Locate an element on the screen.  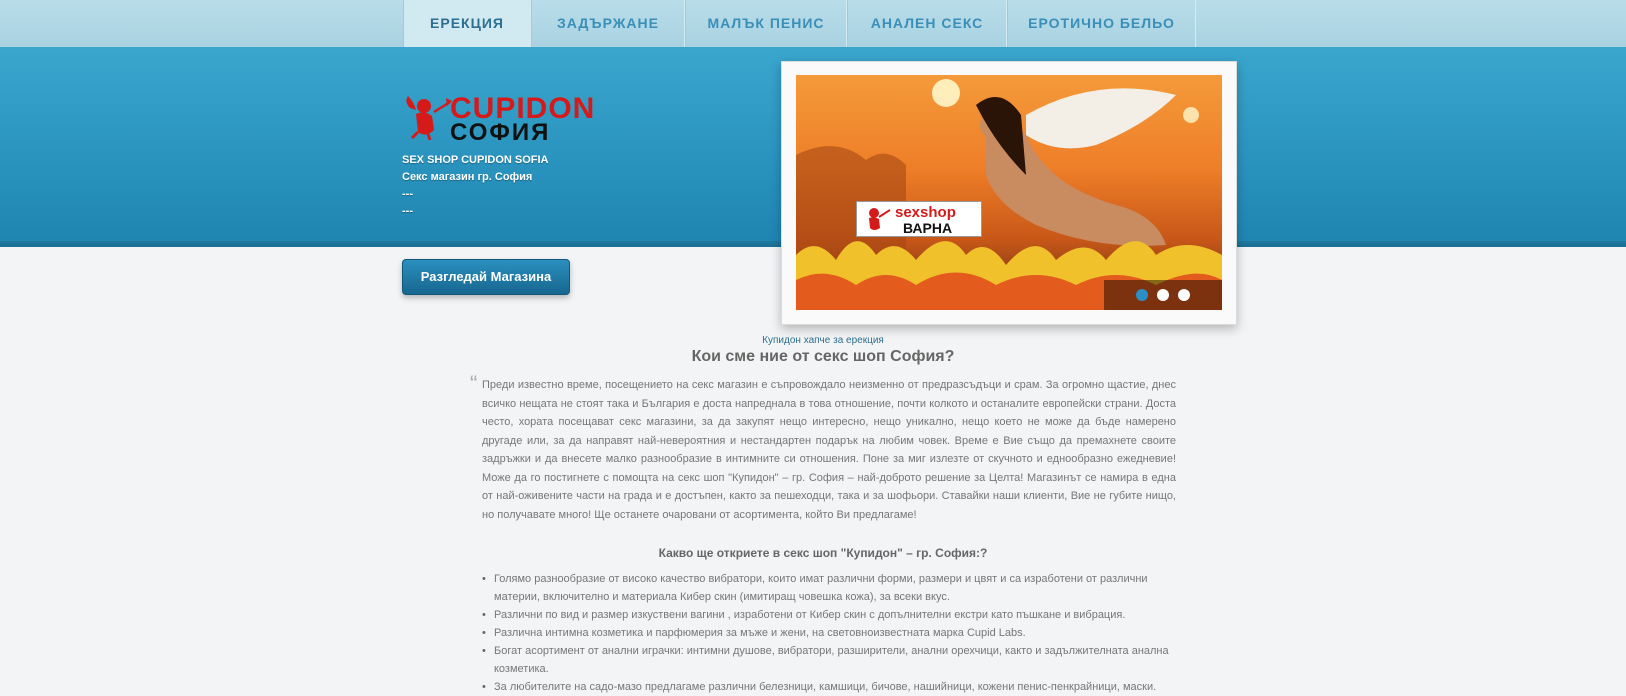
nav-item-small-penis: МАЛЪК ПЕНИС is located at coordinates (766, 23).